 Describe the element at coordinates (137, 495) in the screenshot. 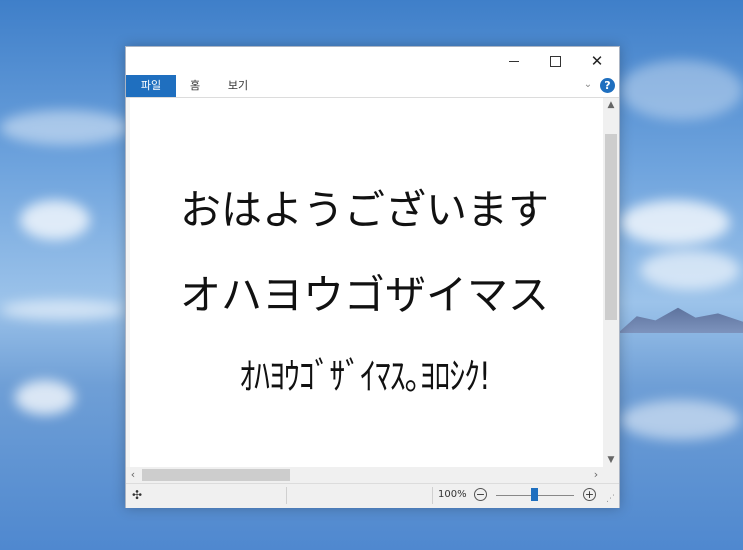

I see `move-icon: ✣` at that location.